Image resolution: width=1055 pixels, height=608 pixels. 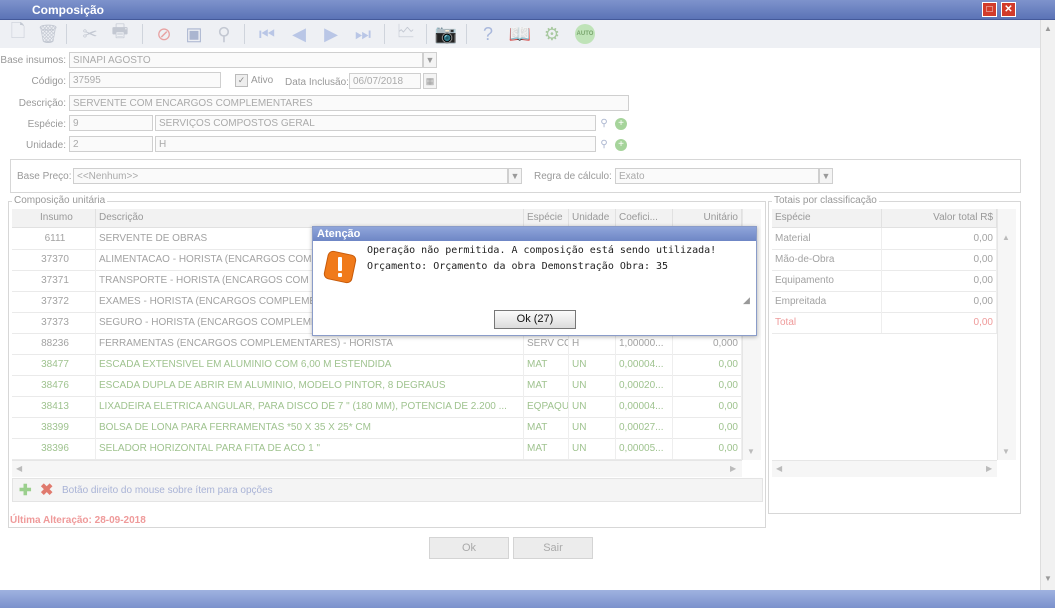 What do you see at coordinates (145, 80) in the screenshot?
I see `codigo-input: 37595` at bounding box center [145, 80].